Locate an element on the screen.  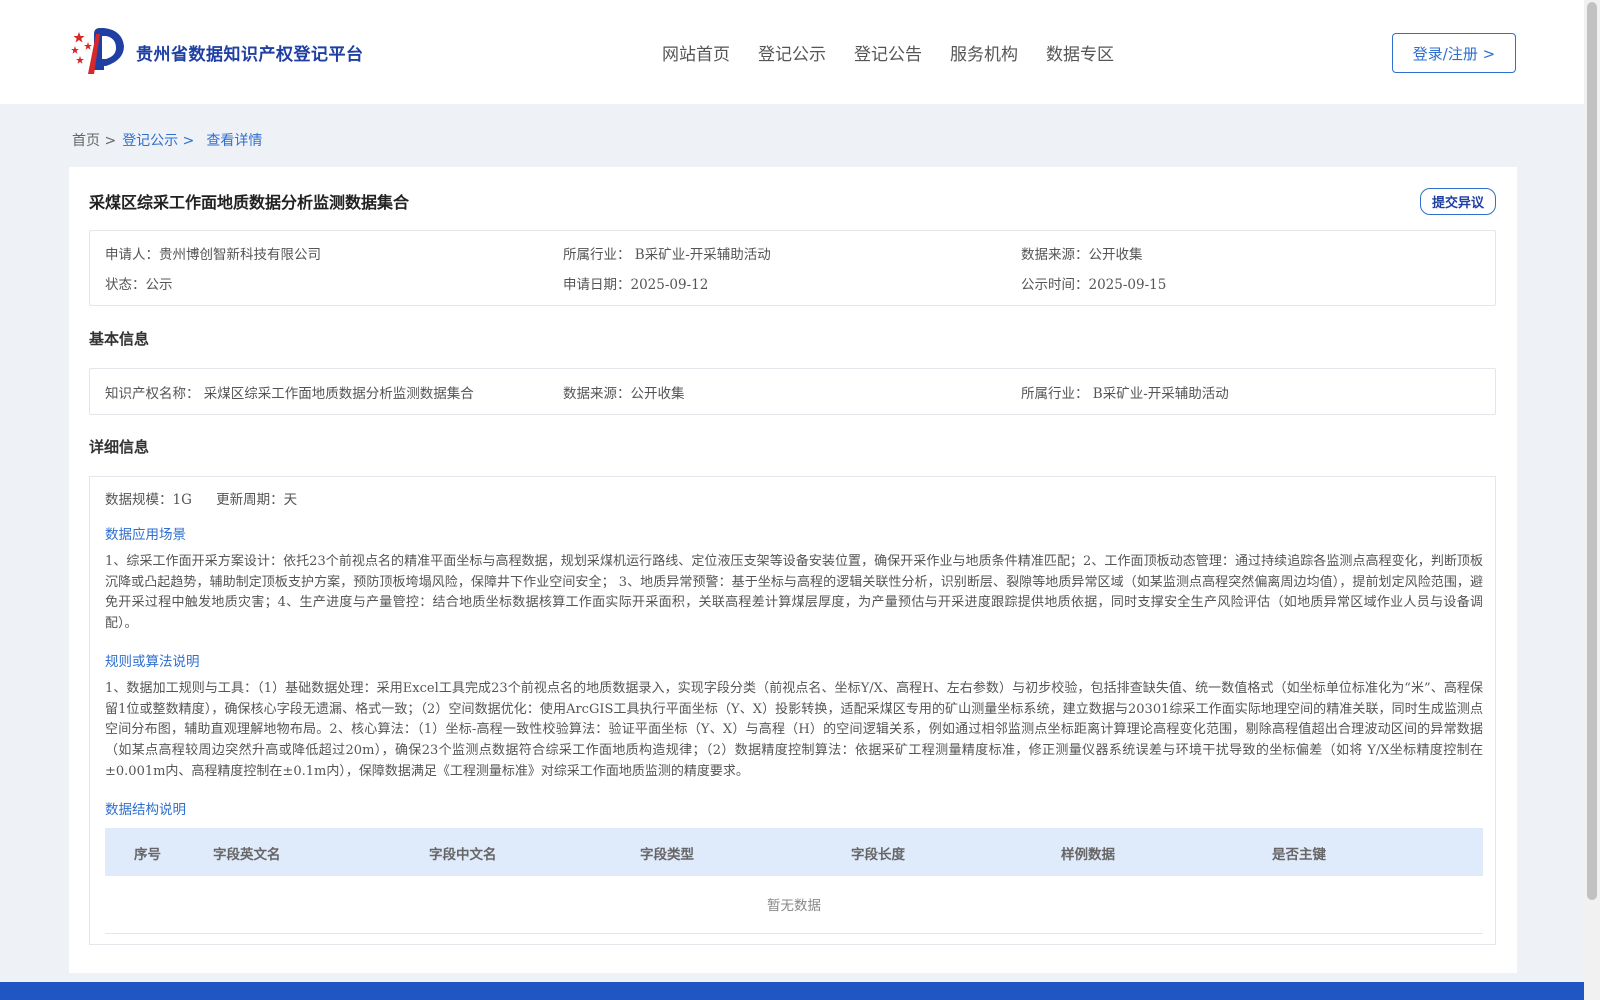
col-field-cn: 字段中文名 is located at coordinates (463, 855).